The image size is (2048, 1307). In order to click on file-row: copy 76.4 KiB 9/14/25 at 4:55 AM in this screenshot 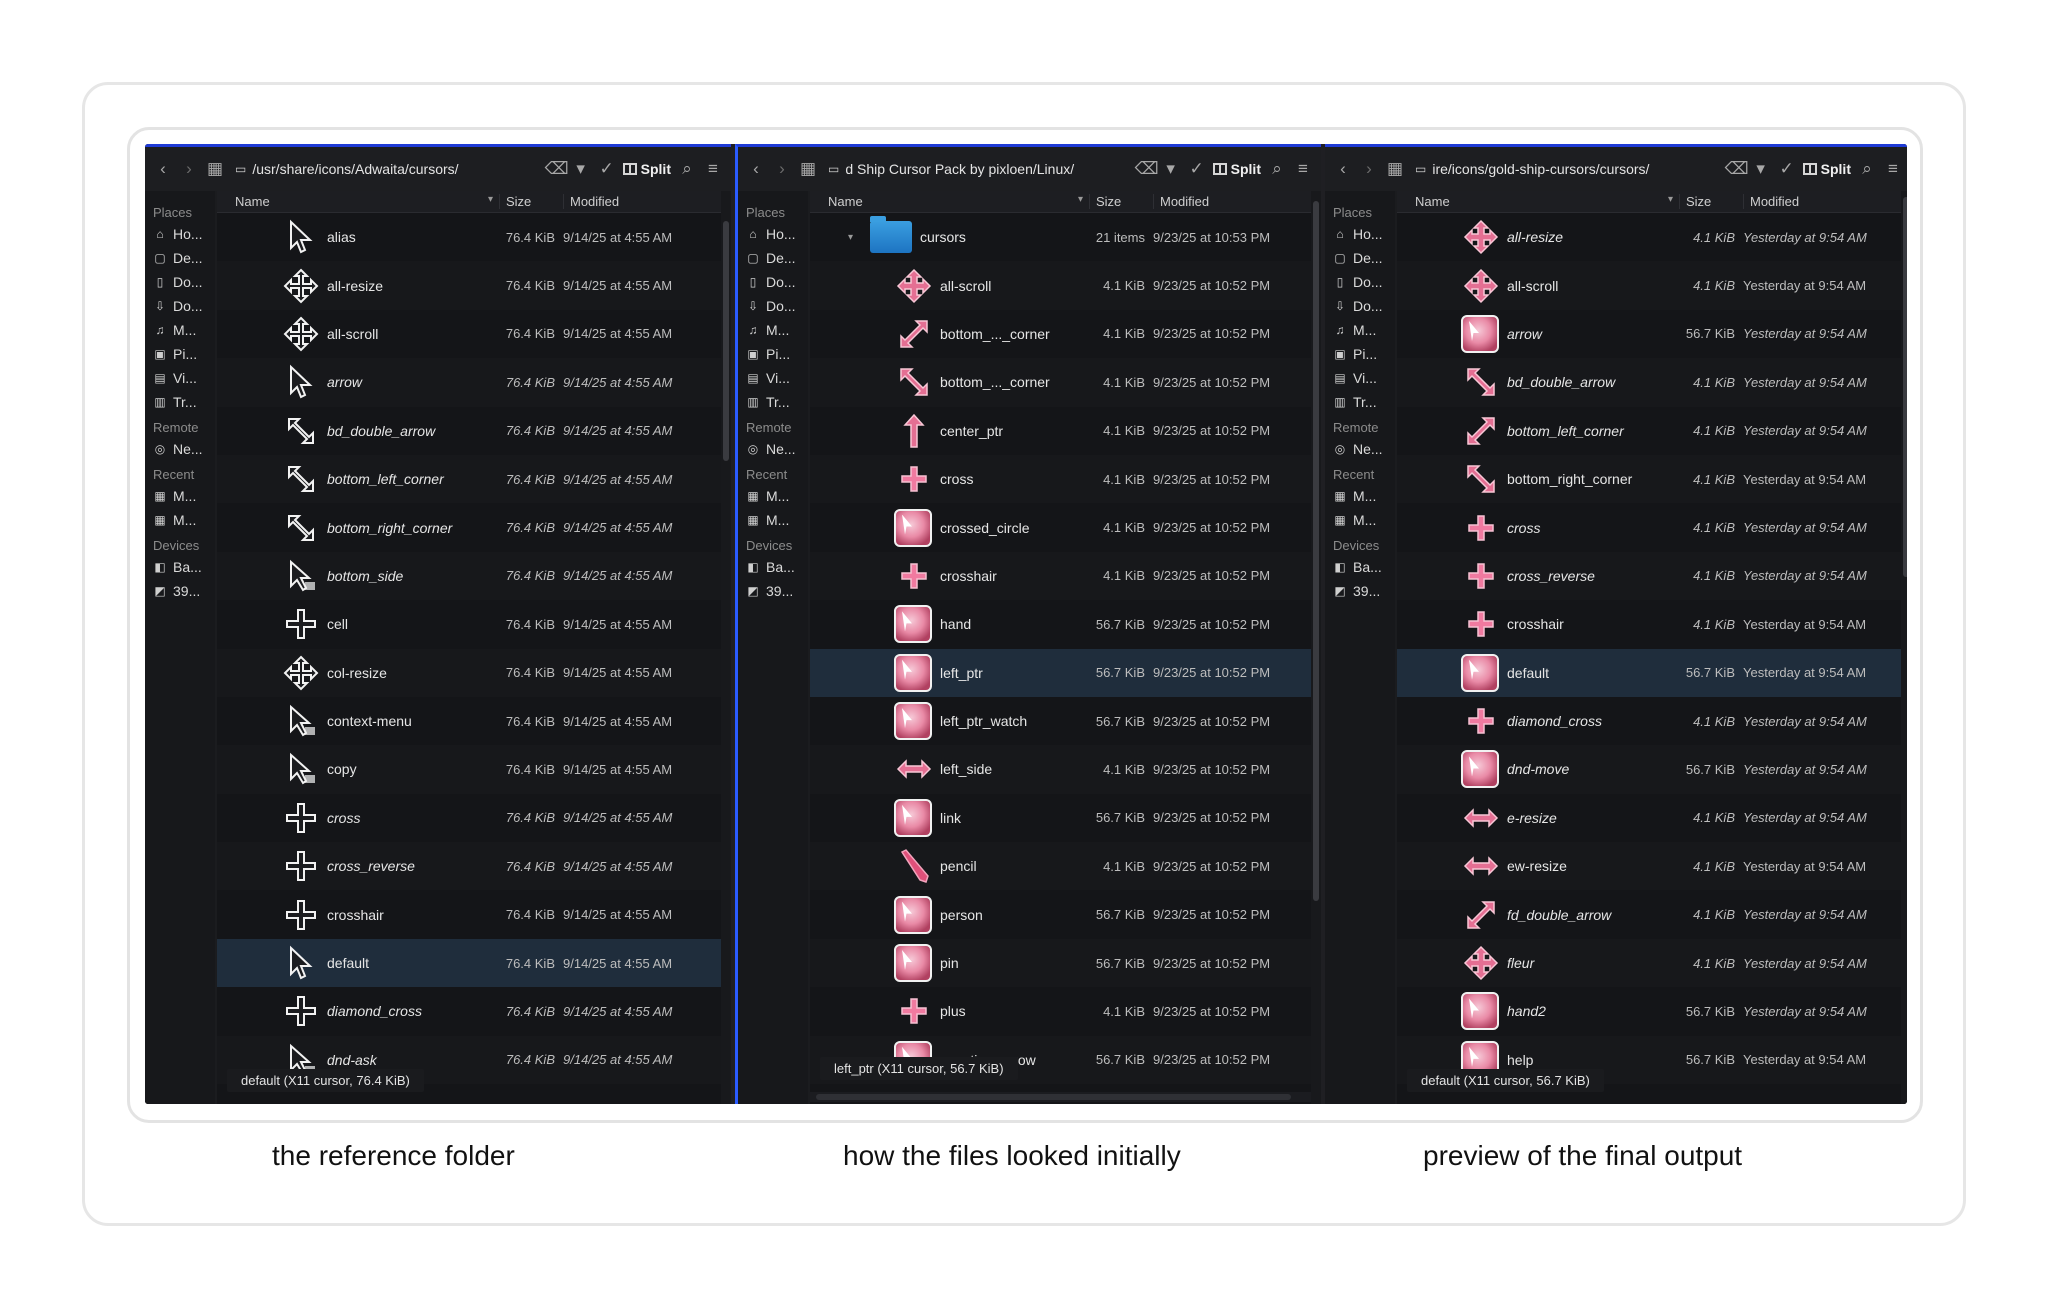, I will do `click(469, 769)`.